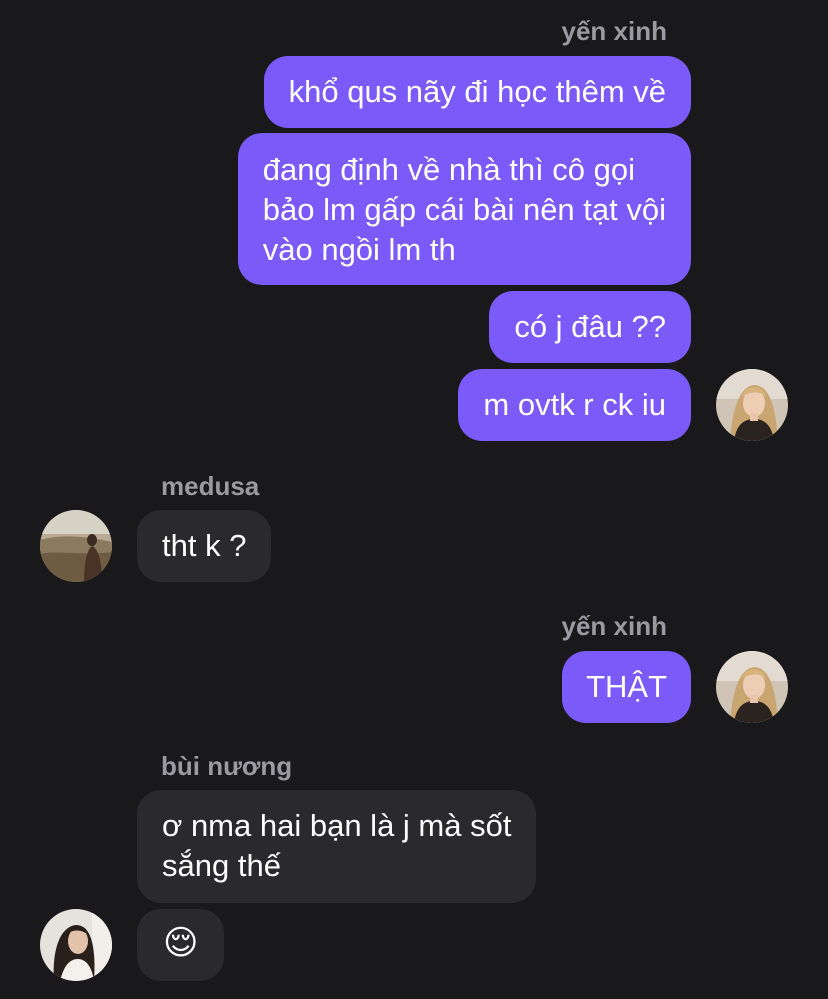  I want to click on avatar-photo-person-outdoors-icon, so click(76, 546).